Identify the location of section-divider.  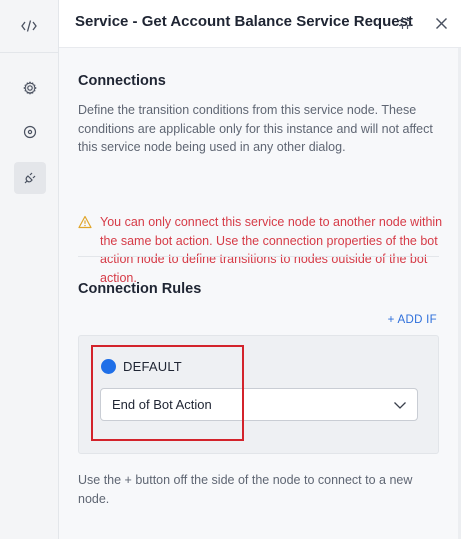
(258, 256).